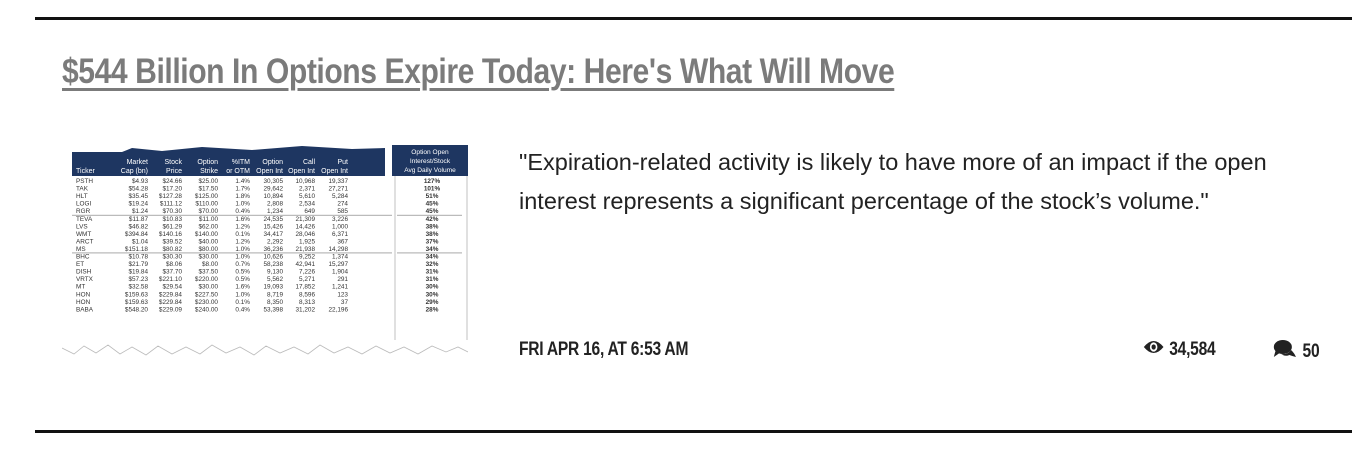  I want to click on thumb-table-cell: 21,938, so click(305, 249).